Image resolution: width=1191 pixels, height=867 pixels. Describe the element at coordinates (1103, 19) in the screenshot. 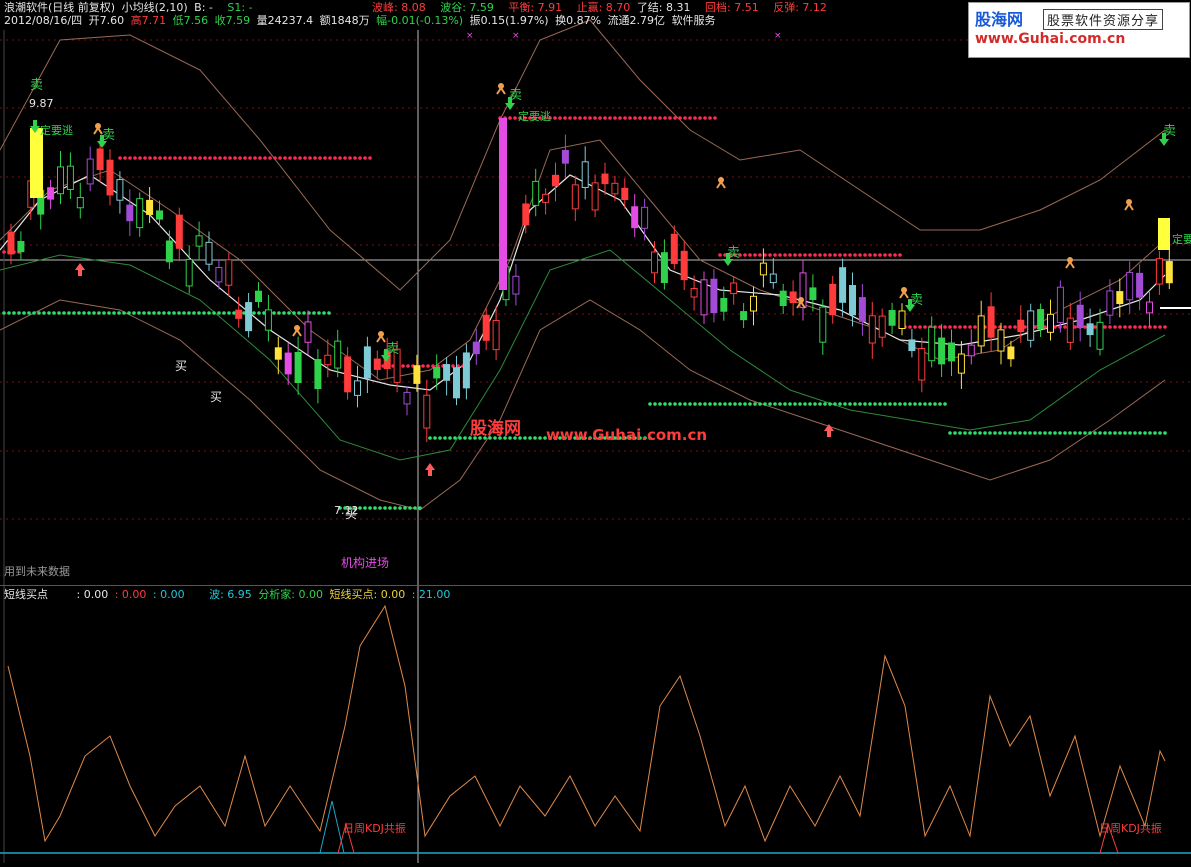

I see `brand-slogan: 股票软件资源分享` at that location.